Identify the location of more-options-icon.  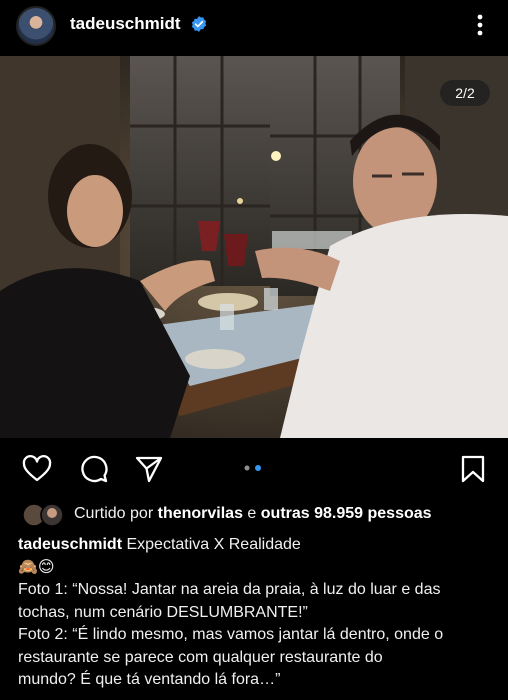
(480, 25).